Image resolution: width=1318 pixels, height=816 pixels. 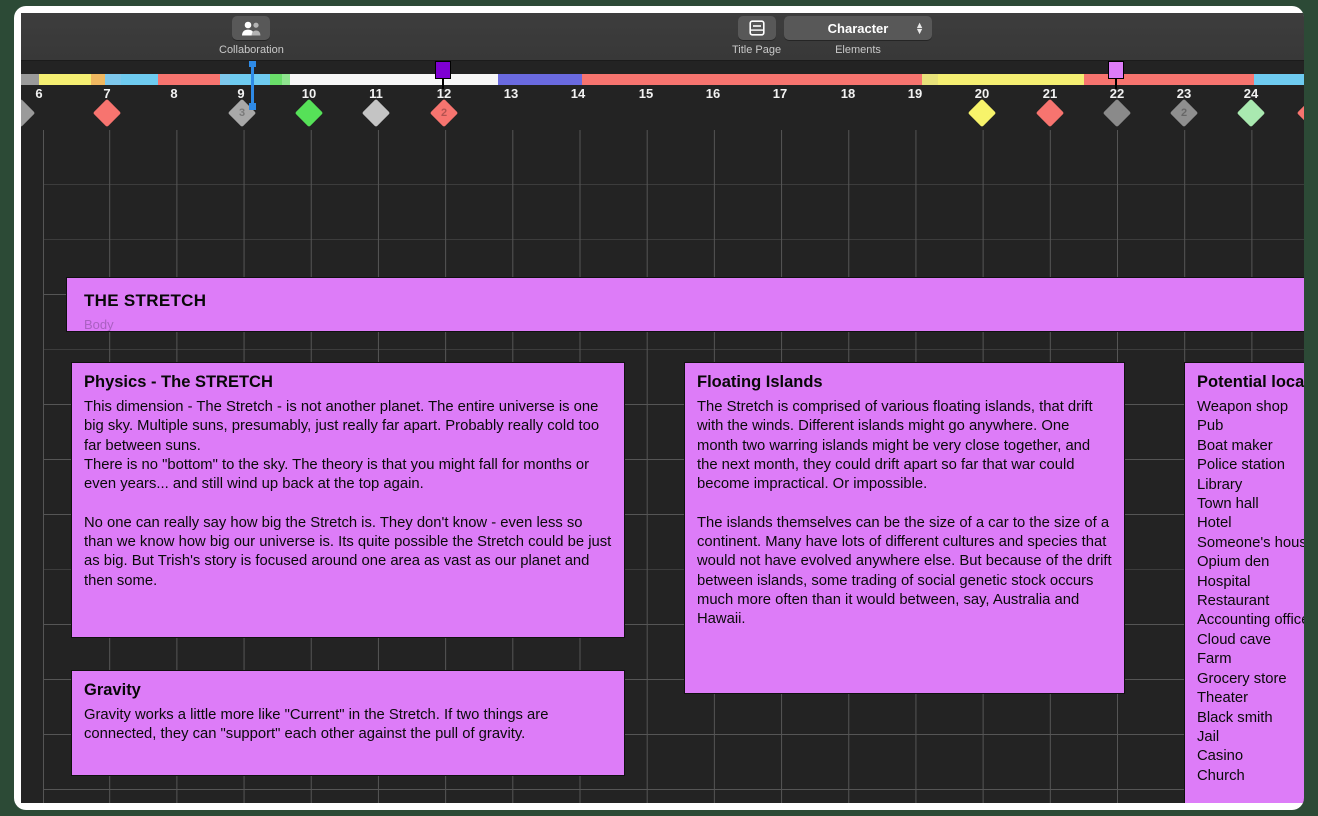 I want to click on timeline-tick-label: 8, so click(x=174, y=93).